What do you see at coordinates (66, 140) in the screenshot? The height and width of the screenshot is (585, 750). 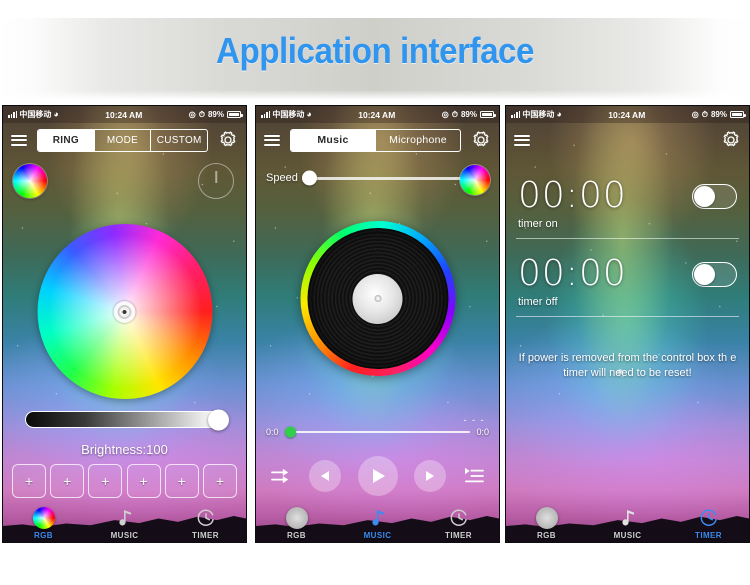 I see `tab-ring: RING` at bounding box center [66, 140].